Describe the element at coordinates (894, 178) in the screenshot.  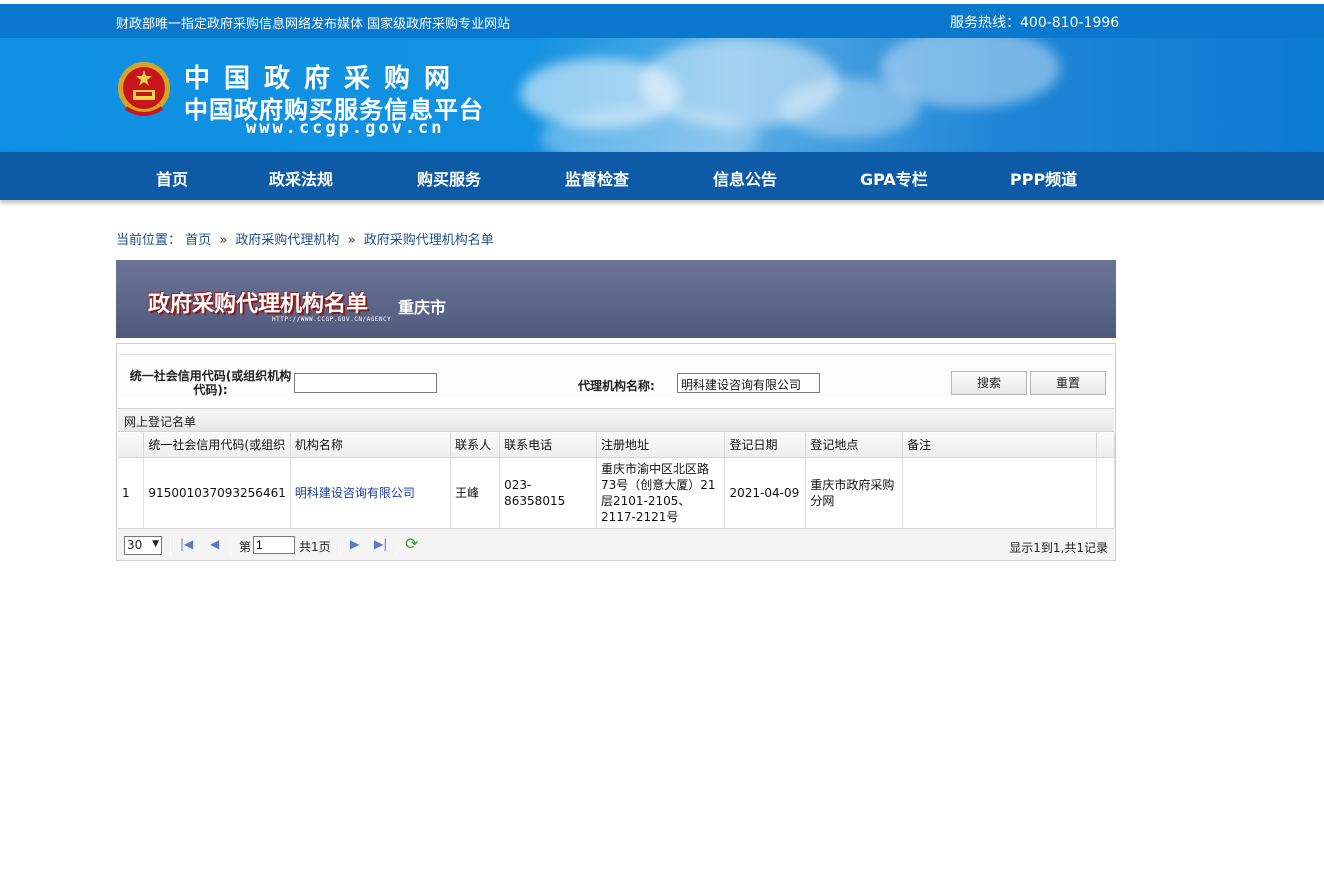
I see `nav-gpa: GPA专栏` at that location.